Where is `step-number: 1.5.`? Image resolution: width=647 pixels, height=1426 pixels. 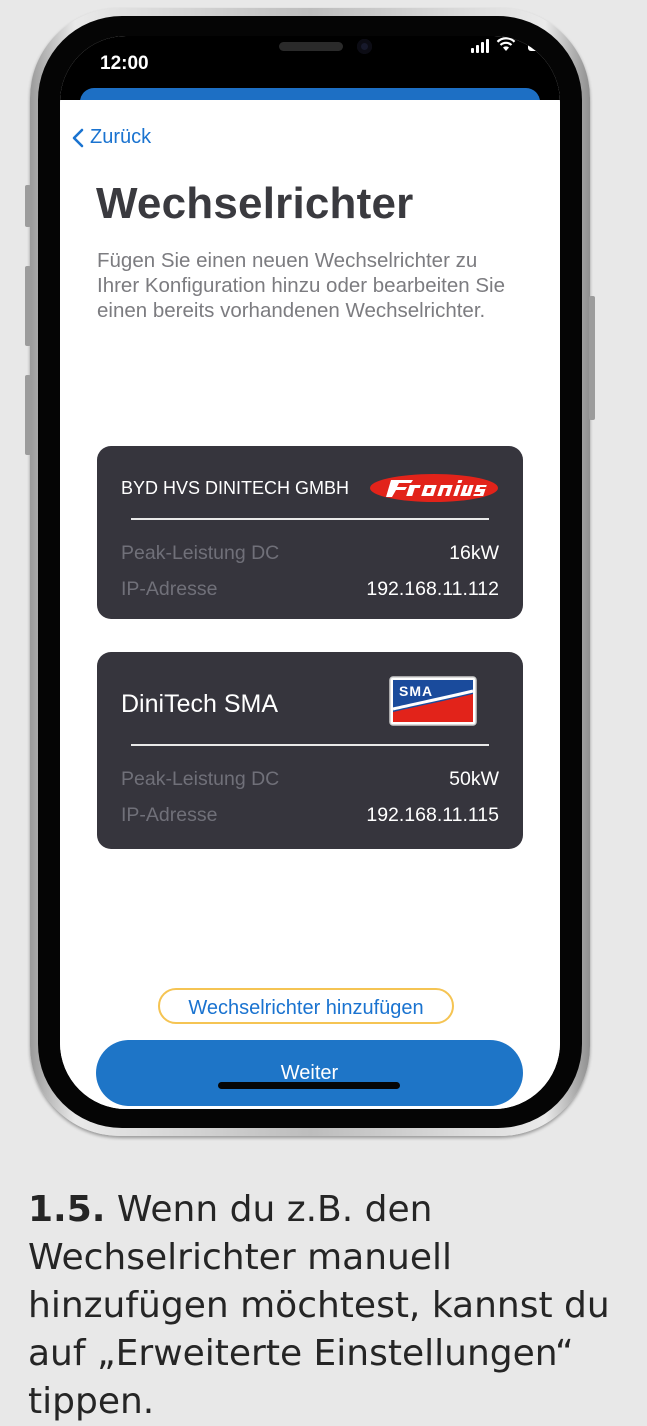 step-number: 1.5. is located at coordinates (67, 1209).